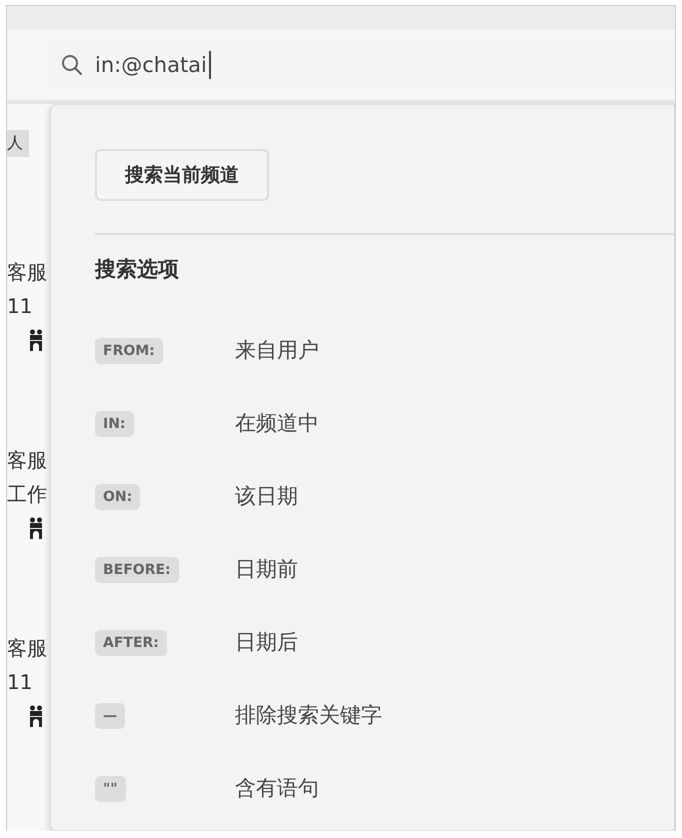  What do you see at coordinates (137, 269) in the screenshot?
I see `section-title: 搜索选项` at bounding box center [137, 269].